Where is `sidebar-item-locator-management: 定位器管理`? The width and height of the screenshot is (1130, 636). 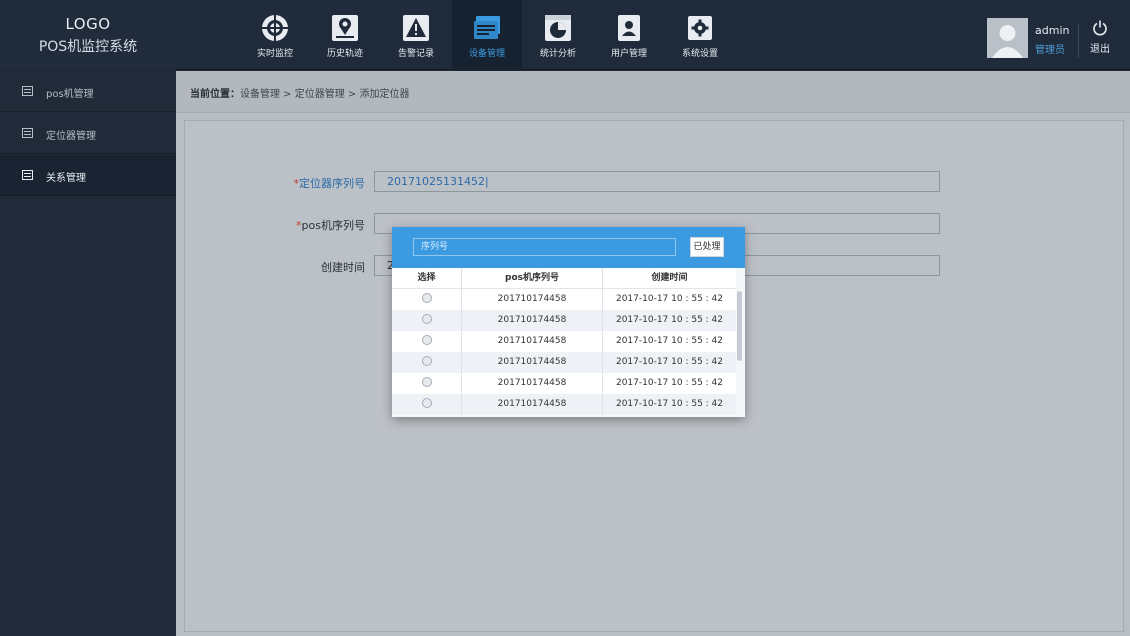 sidebar-item-locator-management: 定位器管理 is located at coordinates (88, 133).